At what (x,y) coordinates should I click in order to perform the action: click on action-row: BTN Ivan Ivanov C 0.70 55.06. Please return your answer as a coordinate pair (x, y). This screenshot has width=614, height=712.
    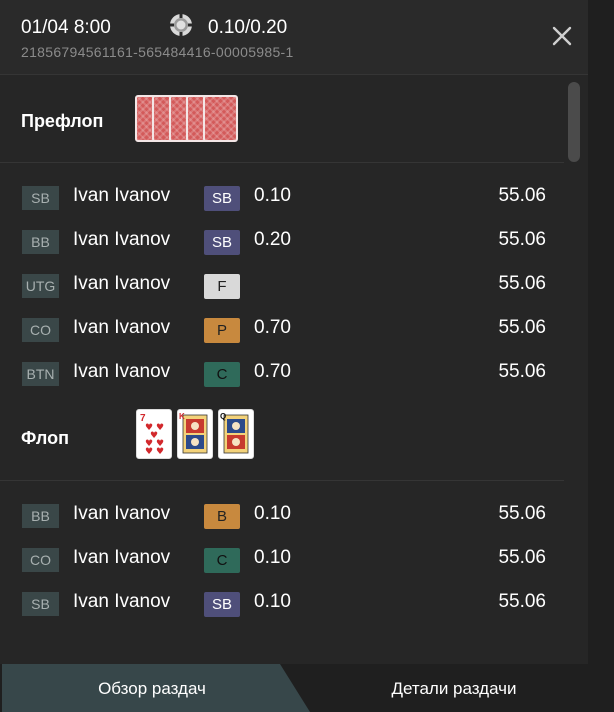
    Looking at the image, I should click on (282, 373).